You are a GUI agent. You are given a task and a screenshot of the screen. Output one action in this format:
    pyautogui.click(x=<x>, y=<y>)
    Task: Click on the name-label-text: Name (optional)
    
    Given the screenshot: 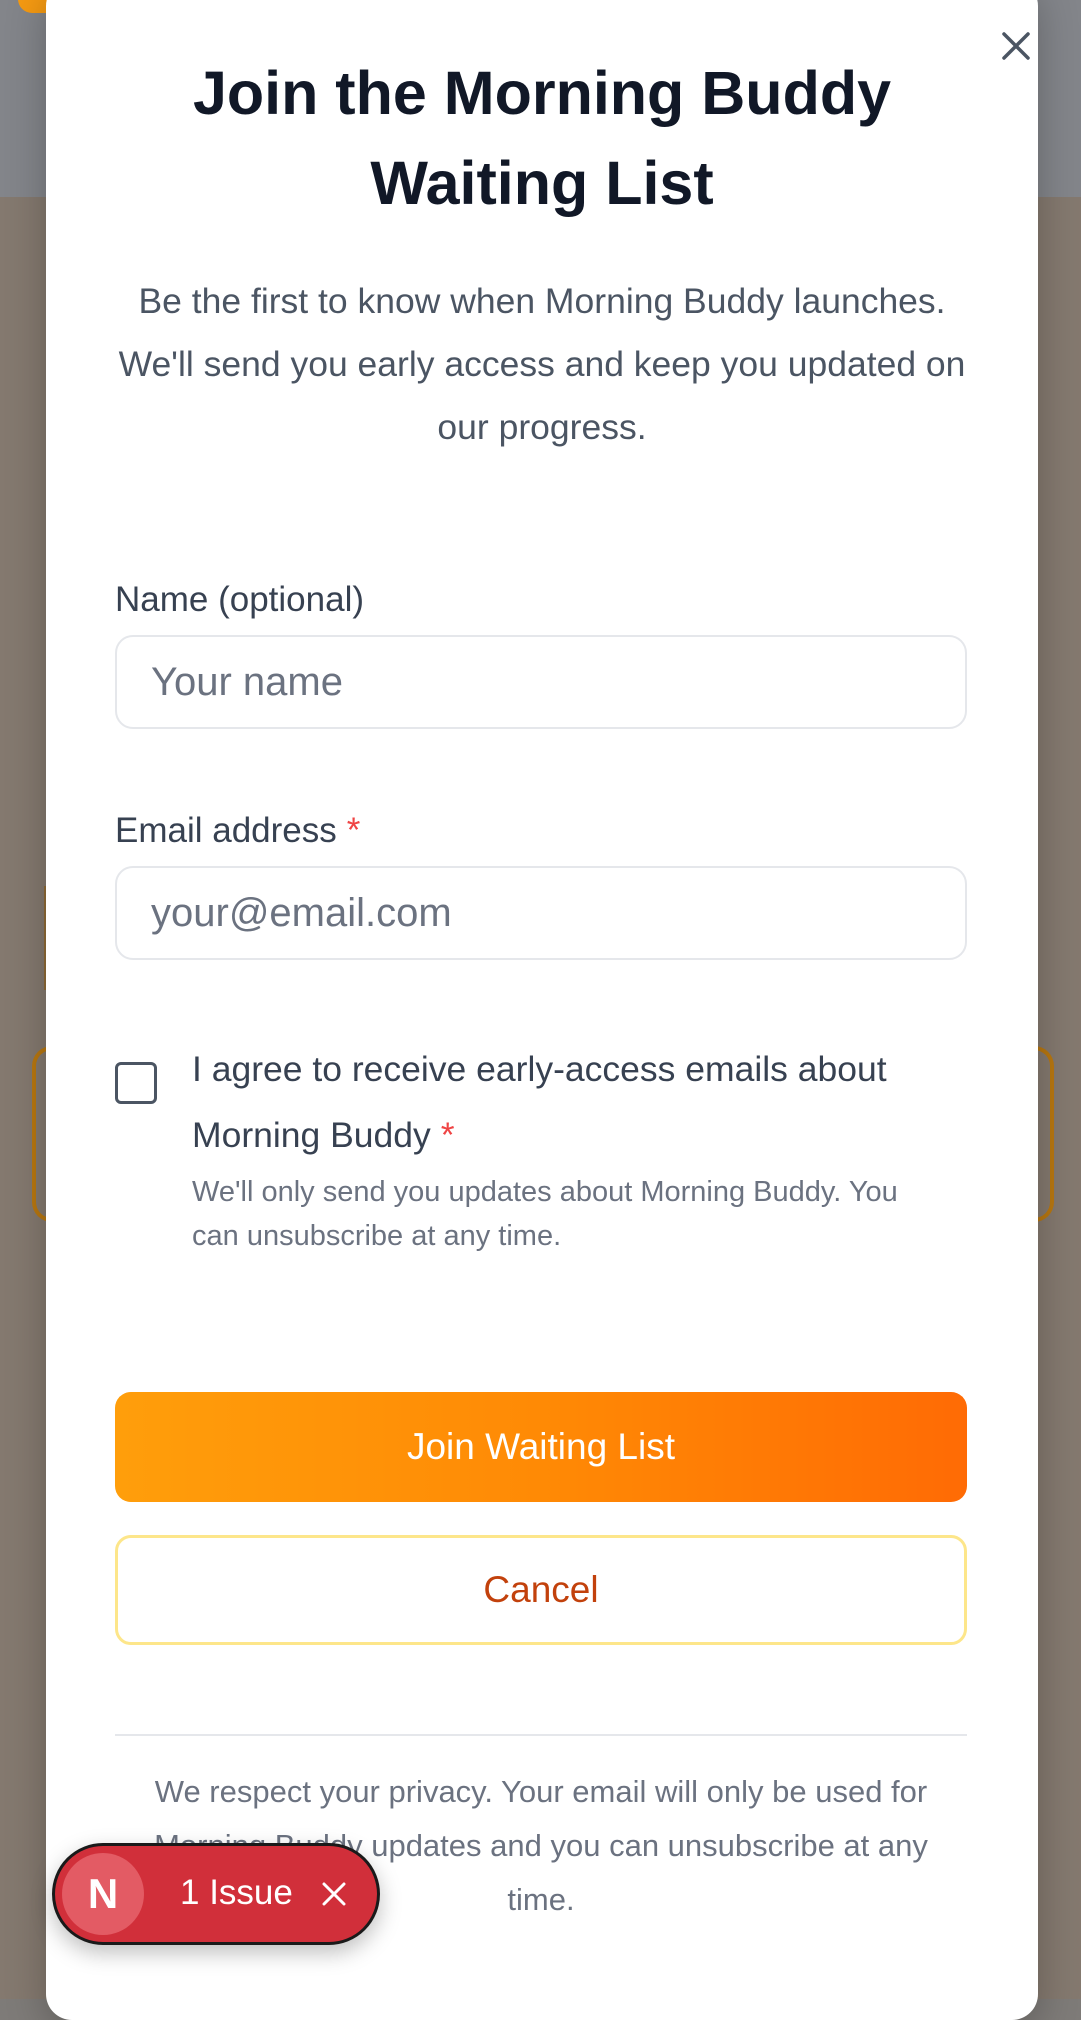 What is the action you would take?
    pyautogui.click(x=239, y=599)
    